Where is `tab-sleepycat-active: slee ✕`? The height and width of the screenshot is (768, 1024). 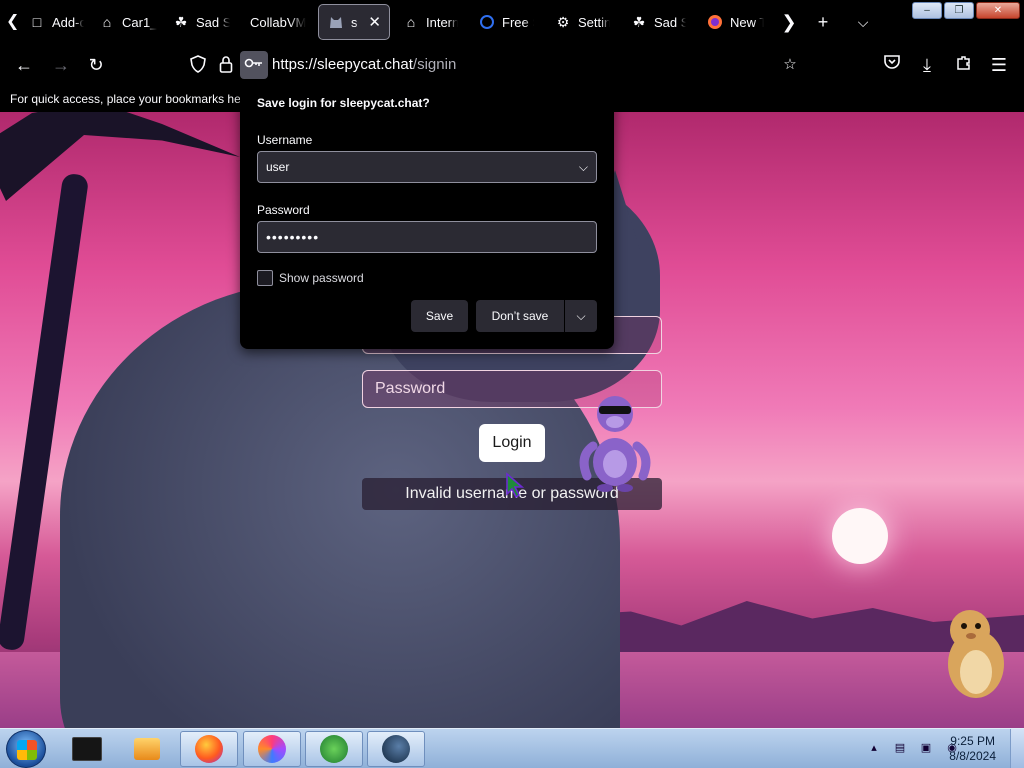 tab-sleepycat-active: slee ✕ is located at coordinates (354, 22).